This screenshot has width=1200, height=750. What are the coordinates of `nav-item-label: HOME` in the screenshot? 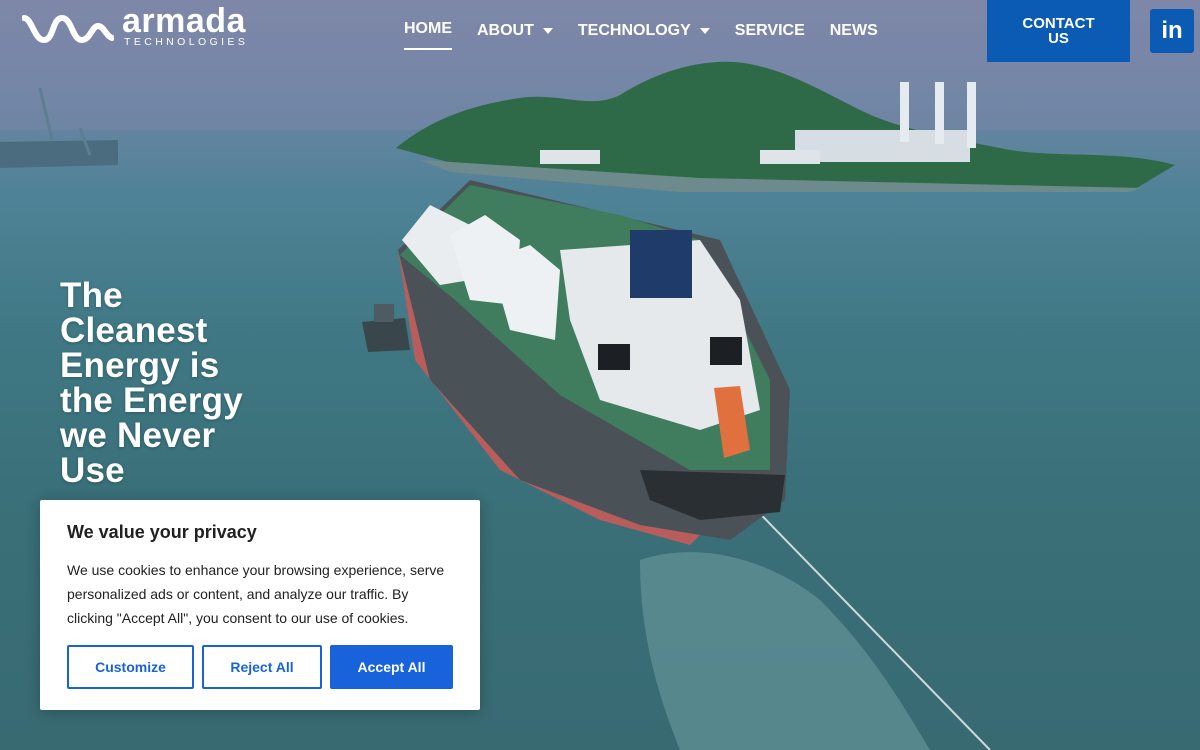 It's located at (428, 28).